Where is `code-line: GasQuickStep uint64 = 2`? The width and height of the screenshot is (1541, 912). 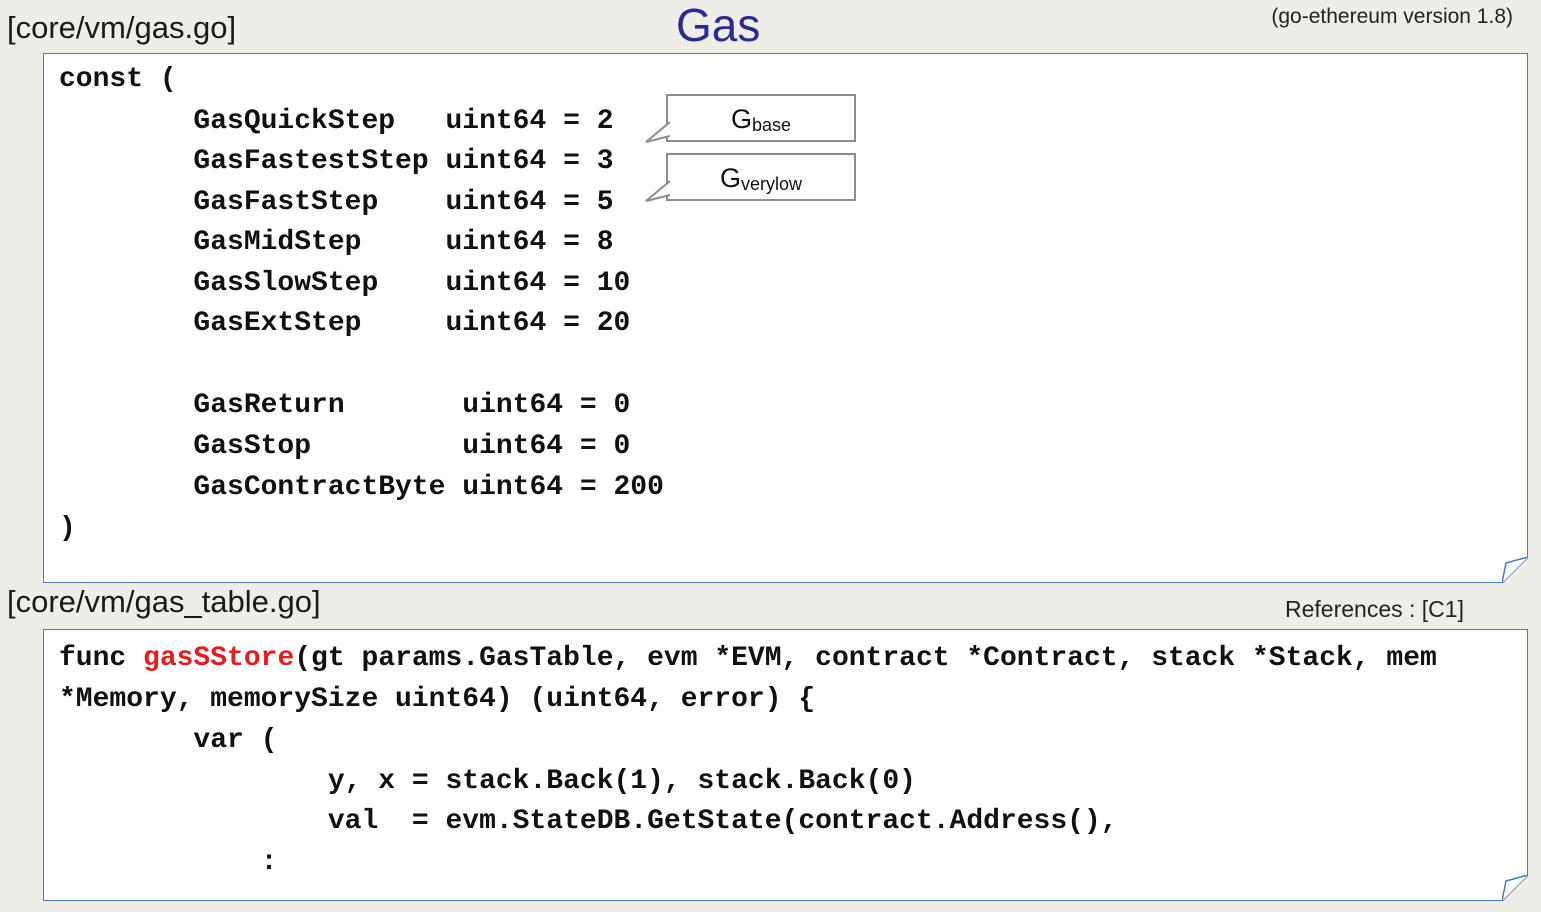 code-line: GasQuickStep uint64 = 2 is located at coordinates (336, 121).